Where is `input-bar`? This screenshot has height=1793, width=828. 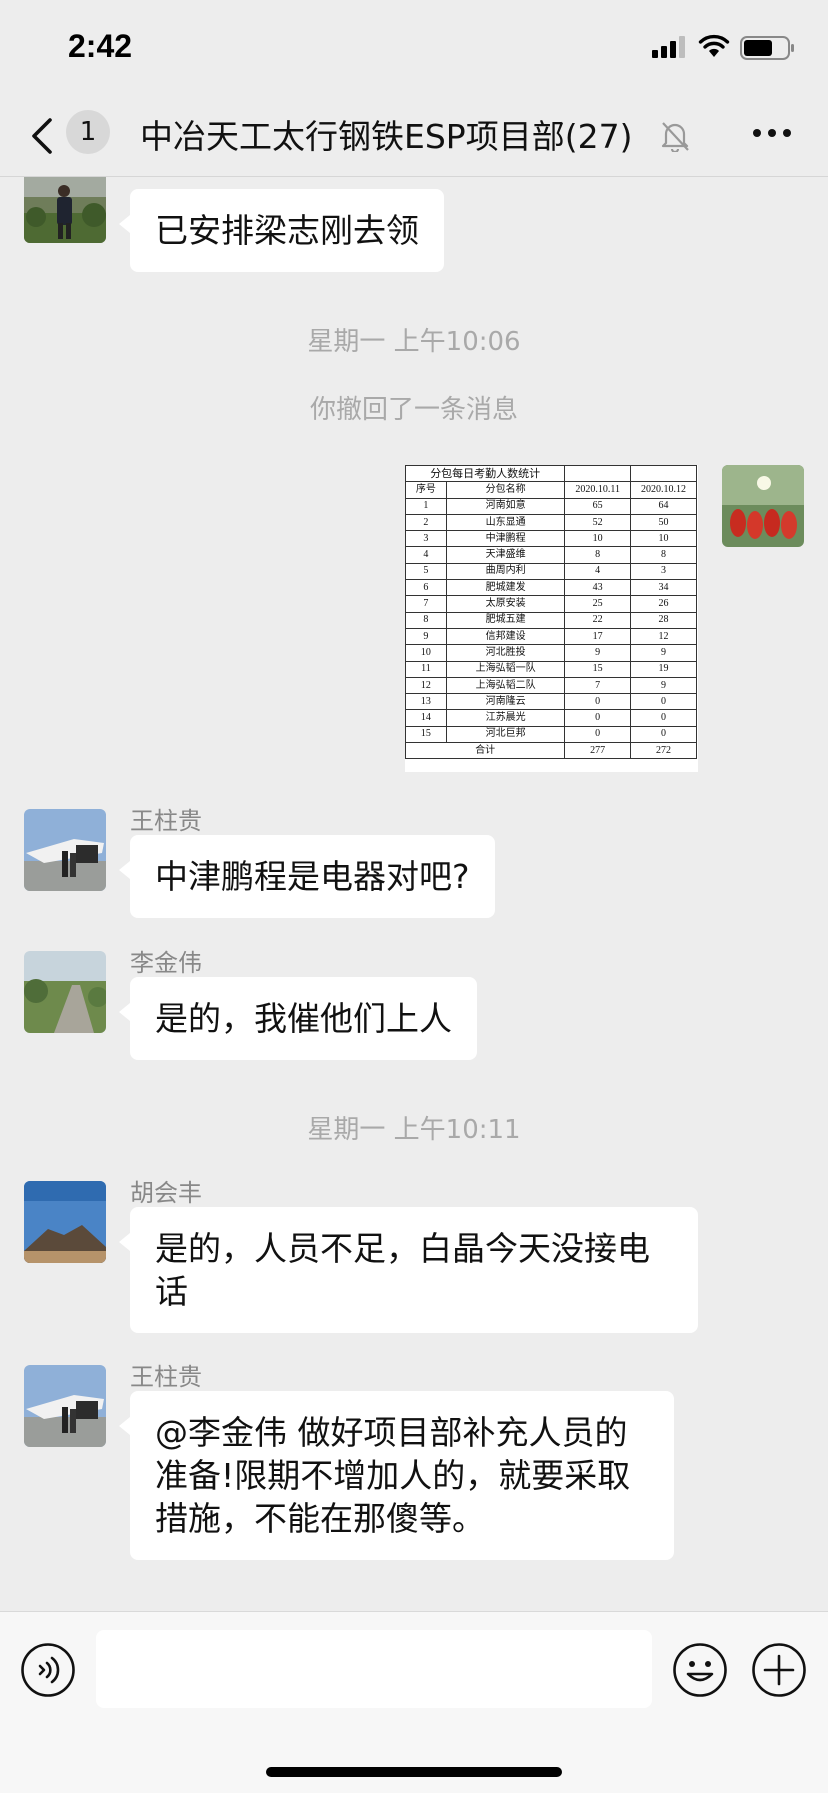
input-bar is located at coordinates (414, 1702).